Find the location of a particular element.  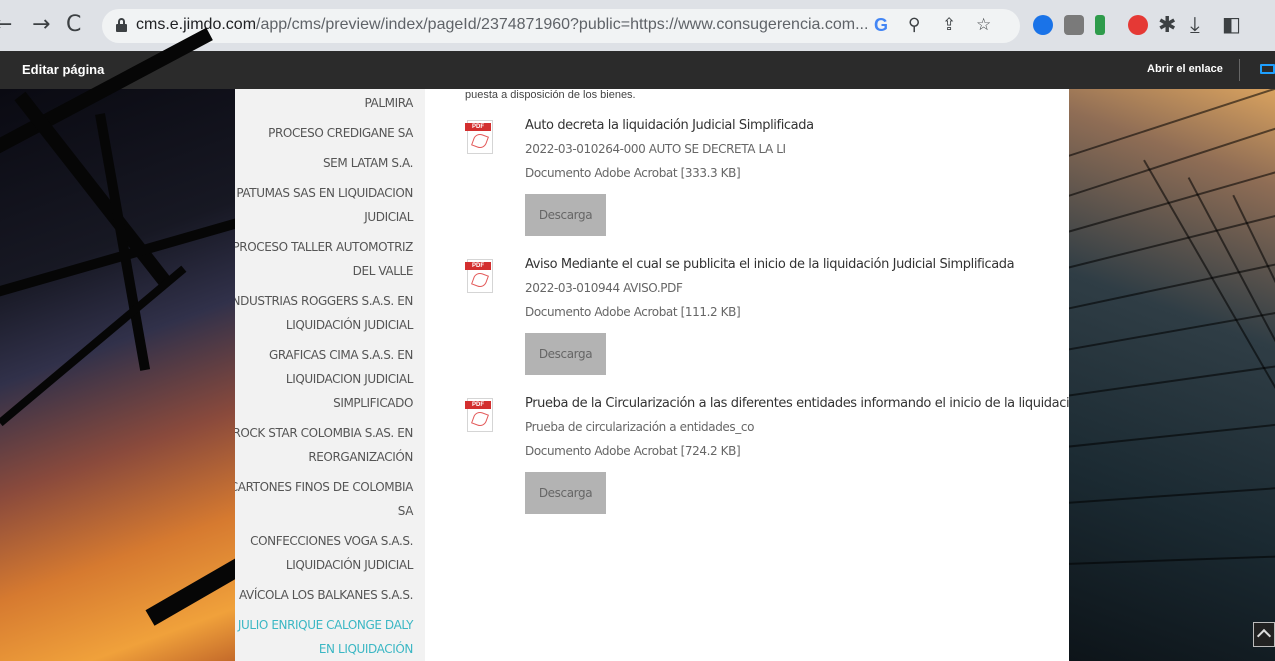

back-arrow-icon: ← is located at coordinates (6, 25).